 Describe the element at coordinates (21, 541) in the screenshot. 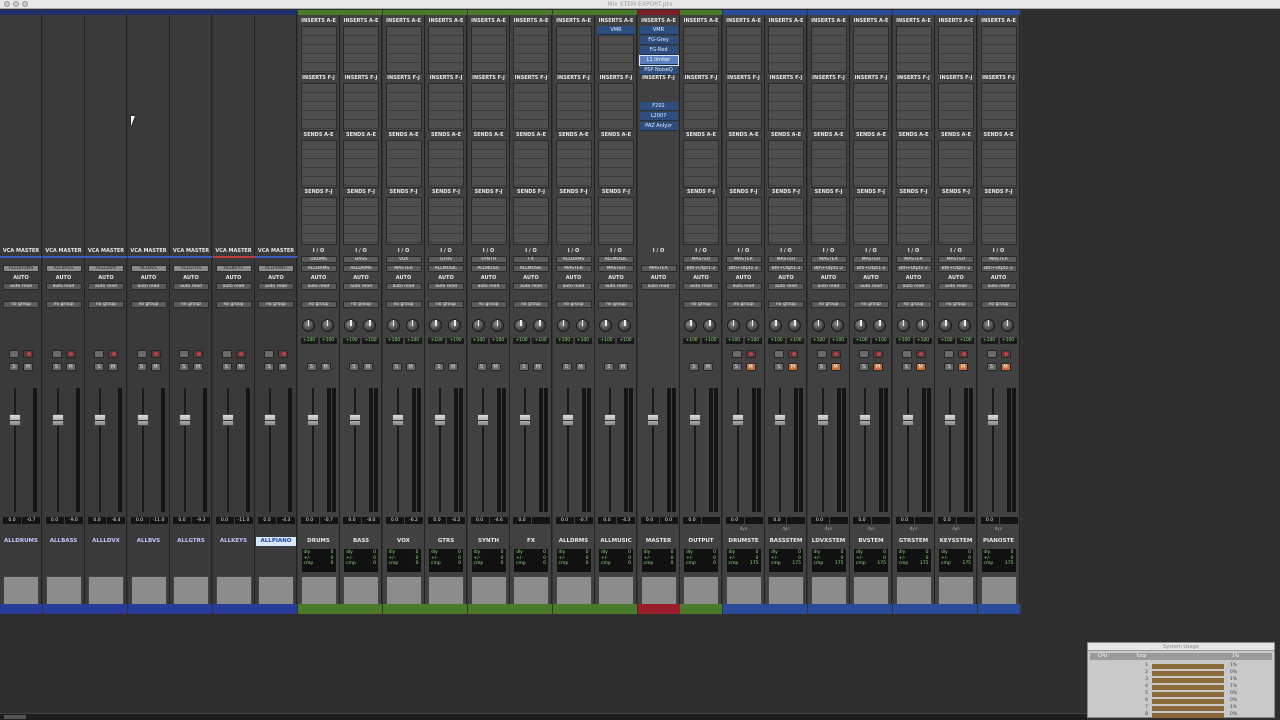

I see `track-name: ALLDRUMS` at that location.